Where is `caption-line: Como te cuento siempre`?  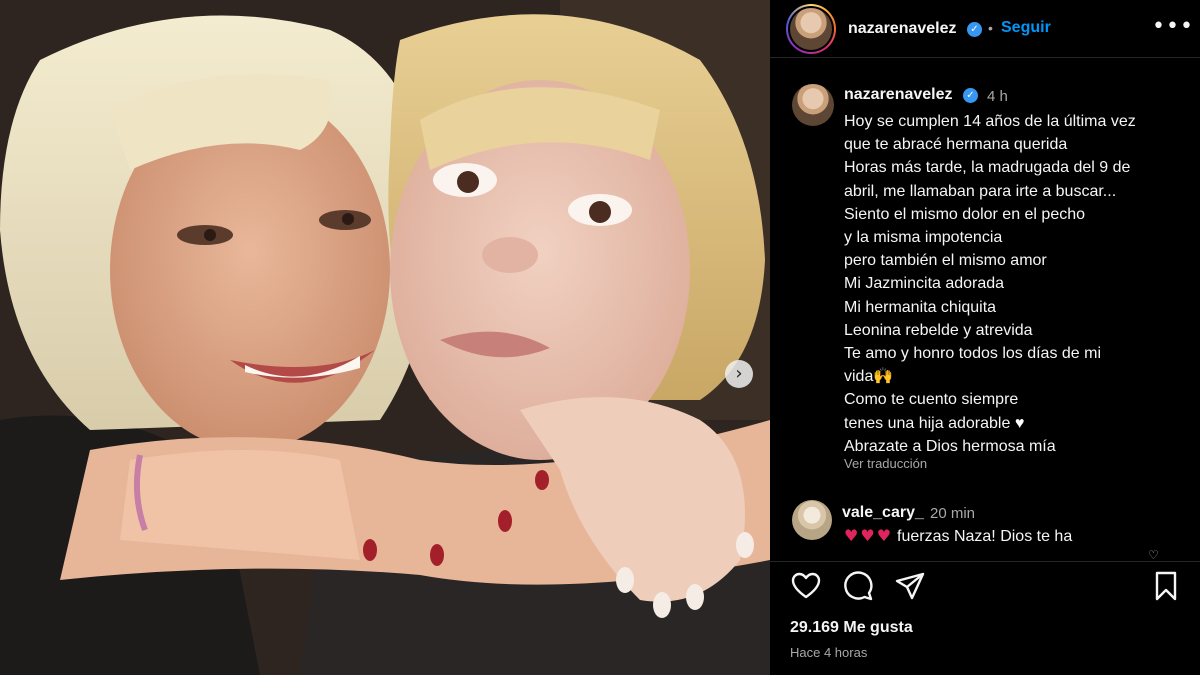 caption-line: Como te cuento siempre is located at coordinates (931, 400).